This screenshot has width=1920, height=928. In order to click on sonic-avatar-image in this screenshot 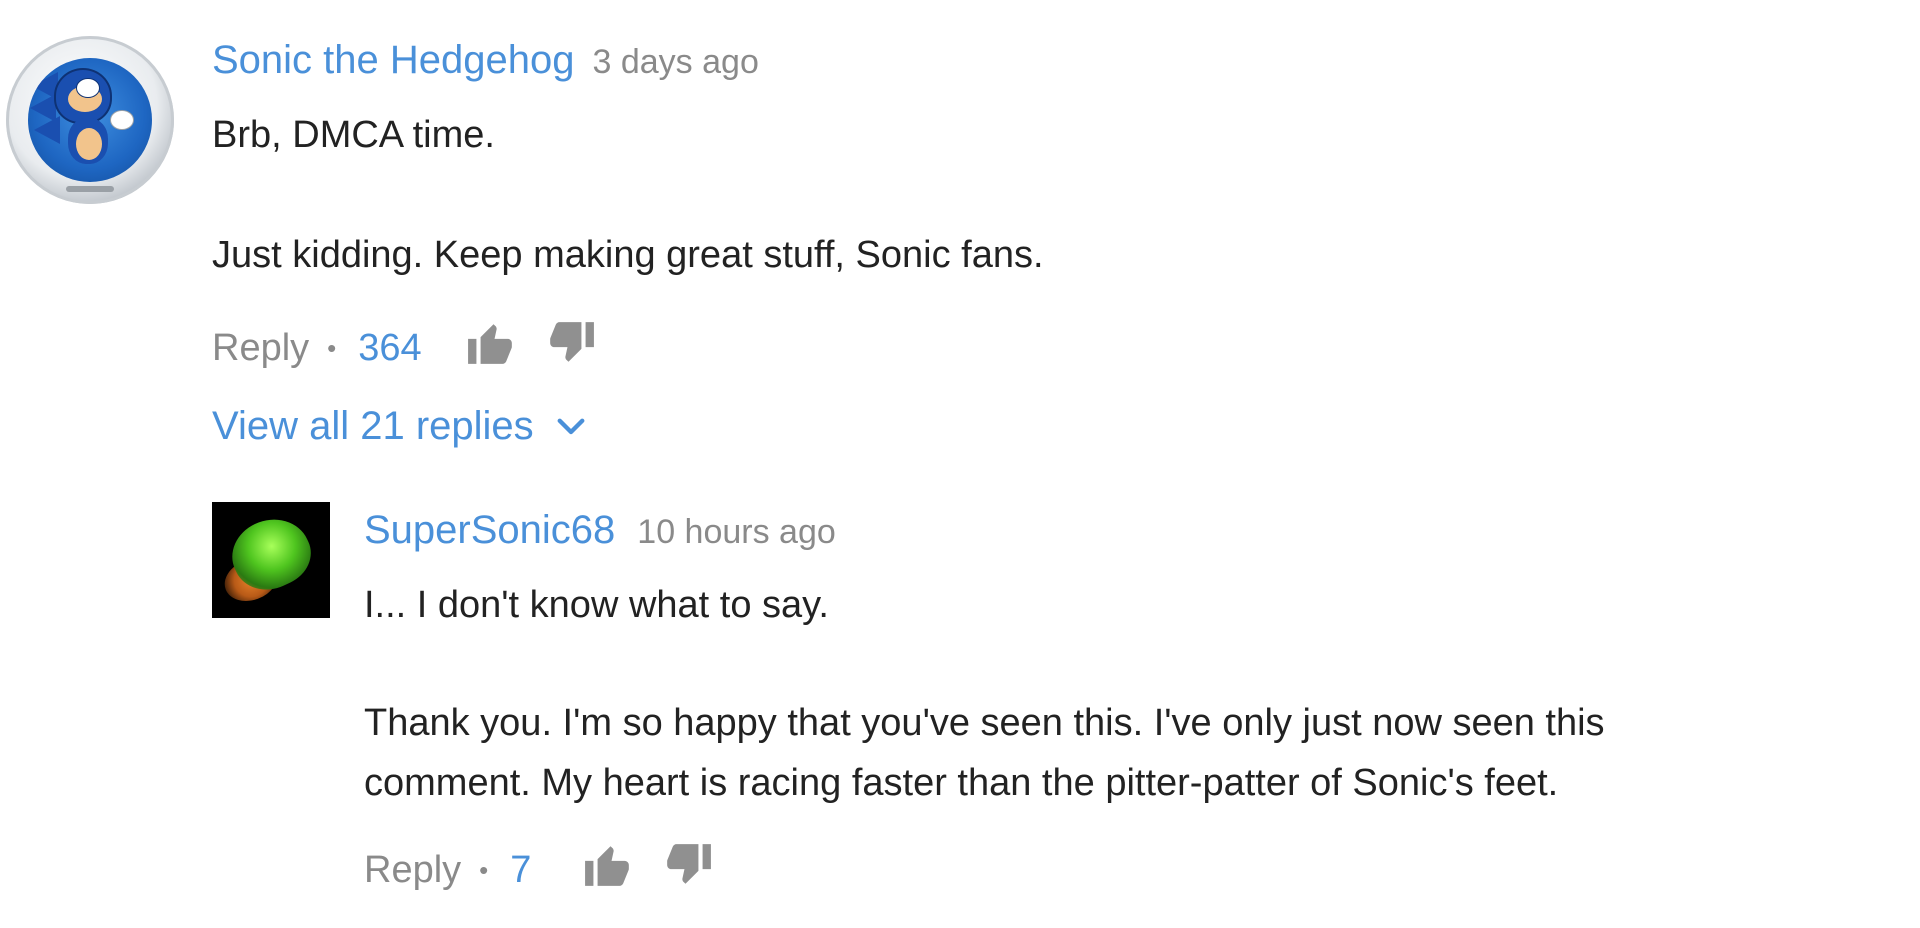, I will do `click(90, 120)`.